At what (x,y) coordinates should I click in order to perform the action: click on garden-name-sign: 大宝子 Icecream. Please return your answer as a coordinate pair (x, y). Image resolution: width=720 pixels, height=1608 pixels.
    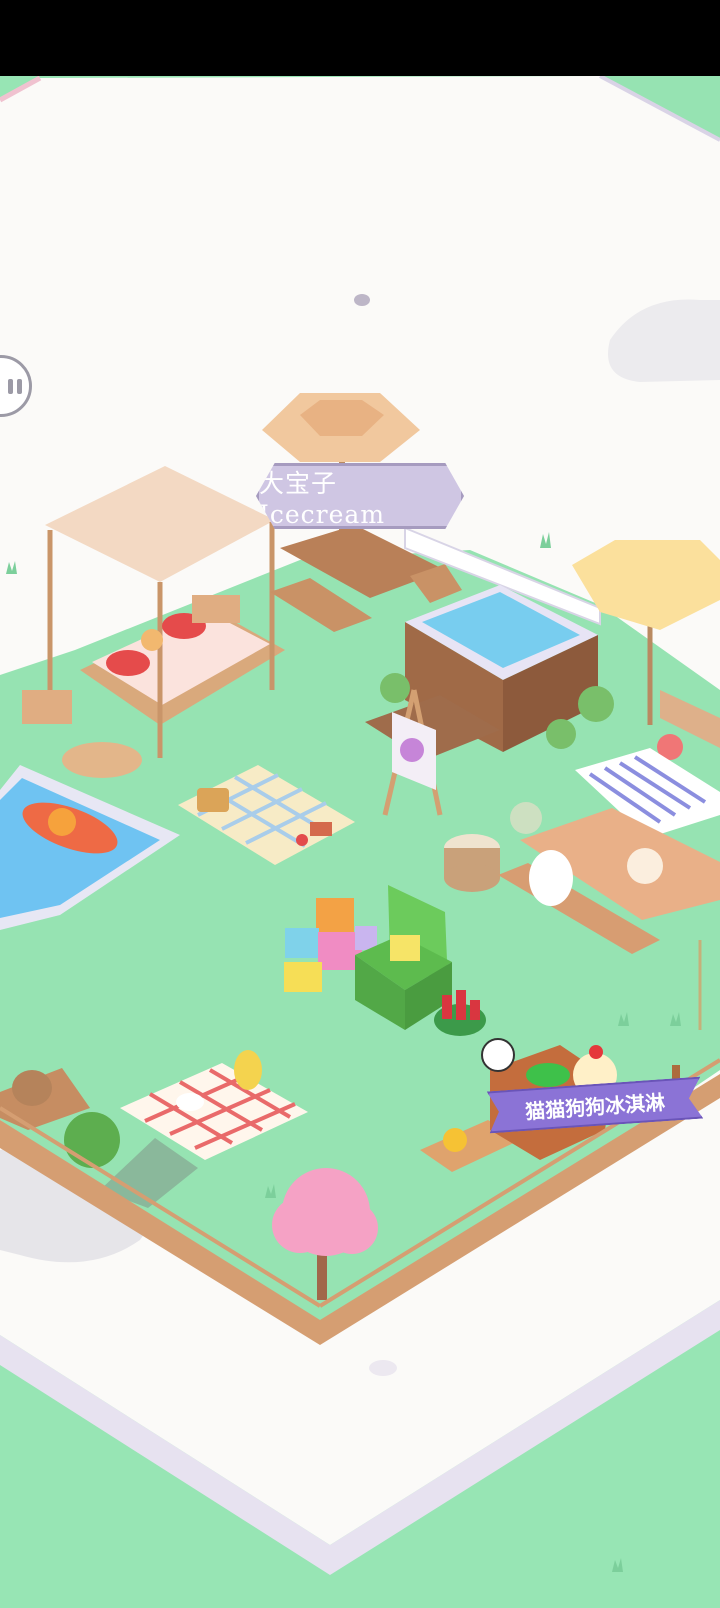
    Looking at the image, I should click on (360, 496).